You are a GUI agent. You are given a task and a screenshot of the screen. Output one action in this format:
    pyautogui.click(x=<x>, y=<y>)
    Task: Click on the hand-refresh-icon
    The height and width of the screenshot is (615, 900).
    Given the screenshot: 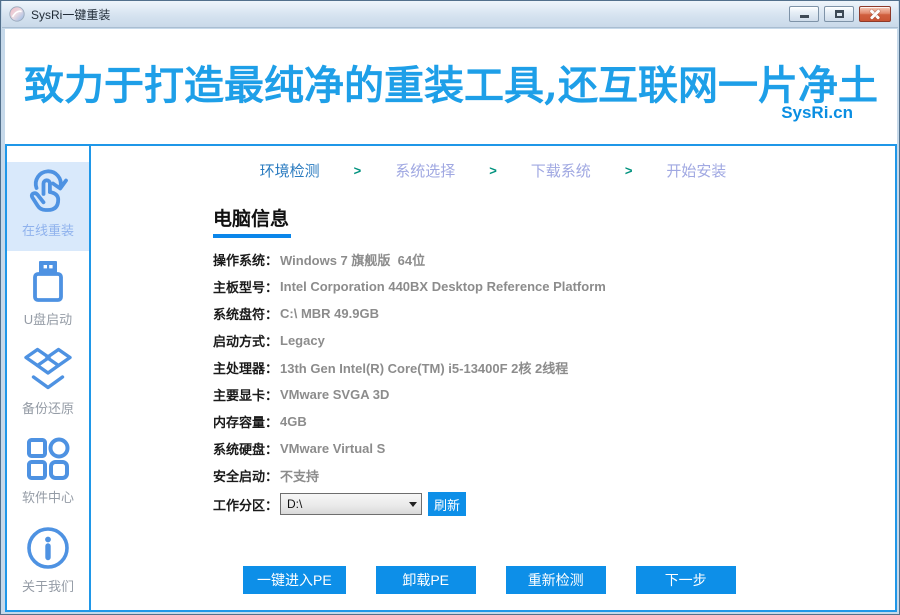 What is the action you would take?
    pyautogui.click(x=48, y=190)
    